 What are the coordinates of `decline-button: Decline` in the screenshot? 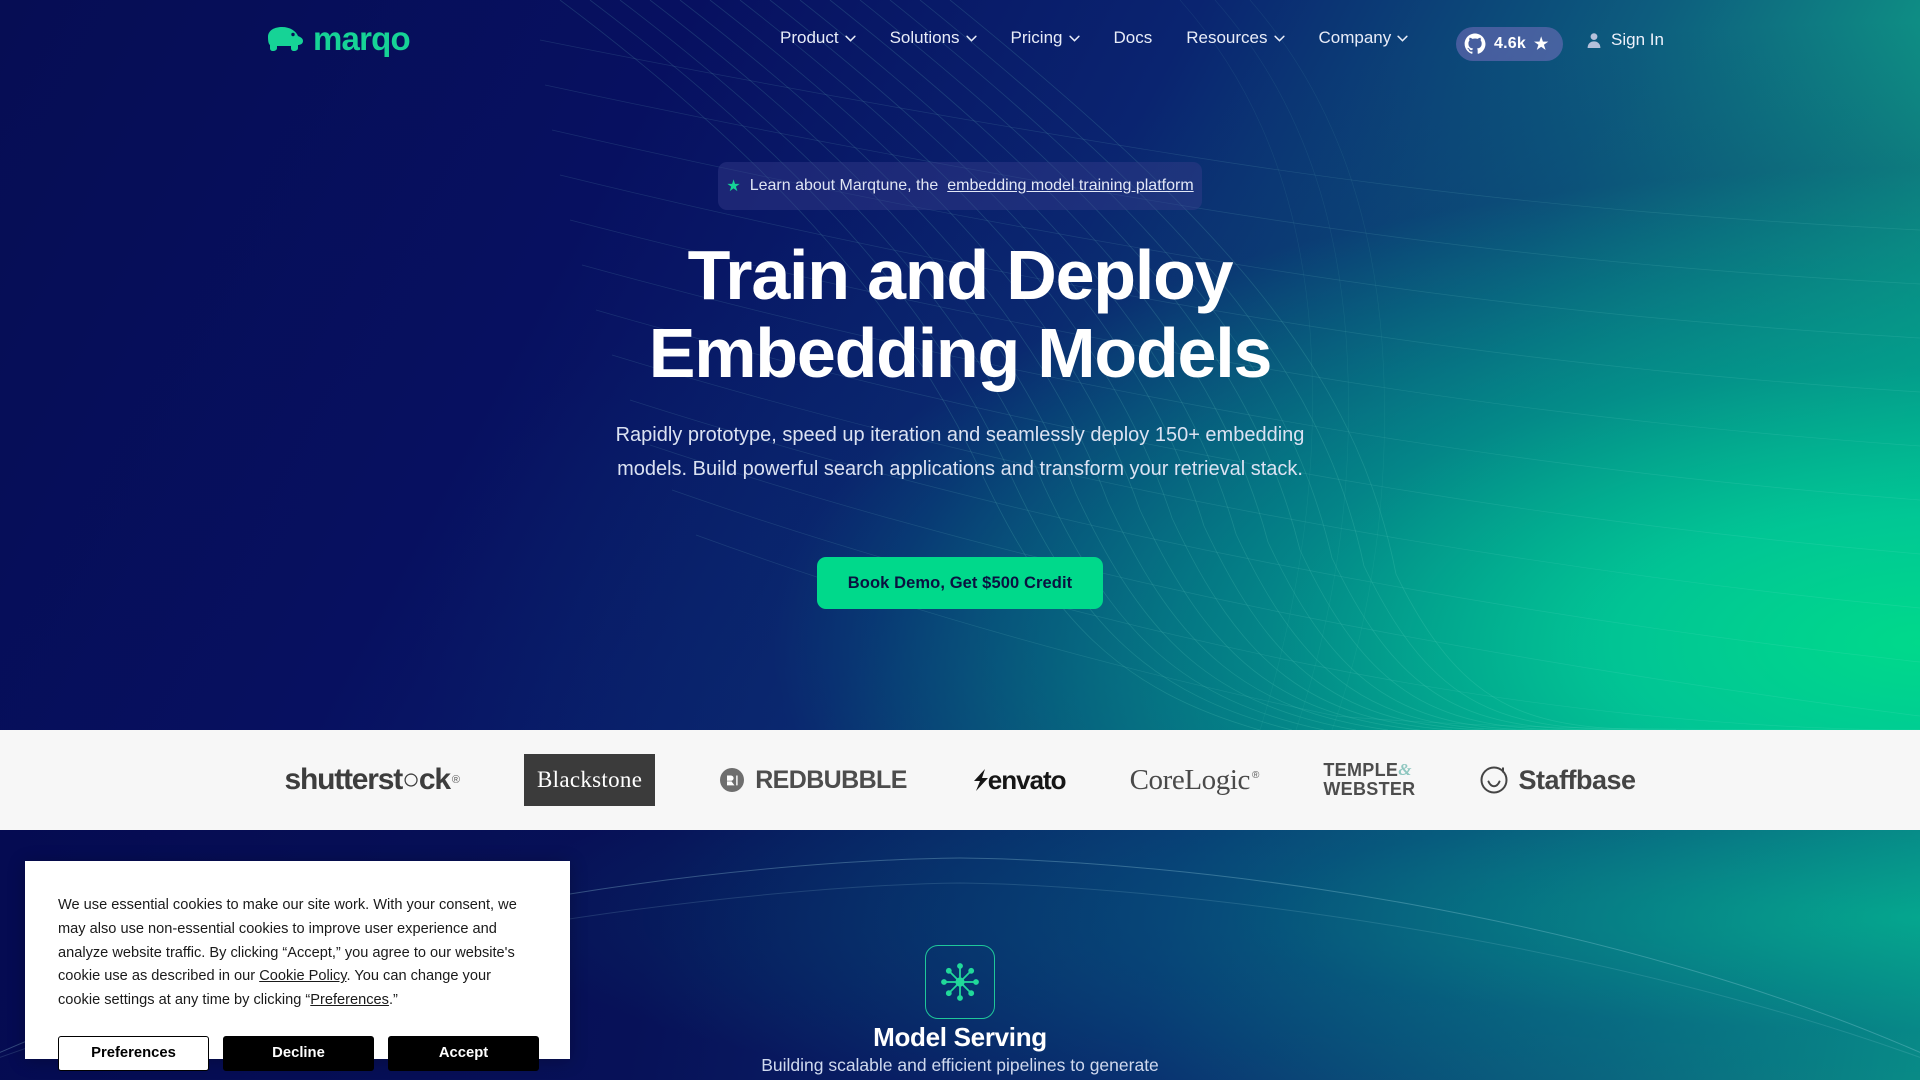 It's located at (298, 1053).